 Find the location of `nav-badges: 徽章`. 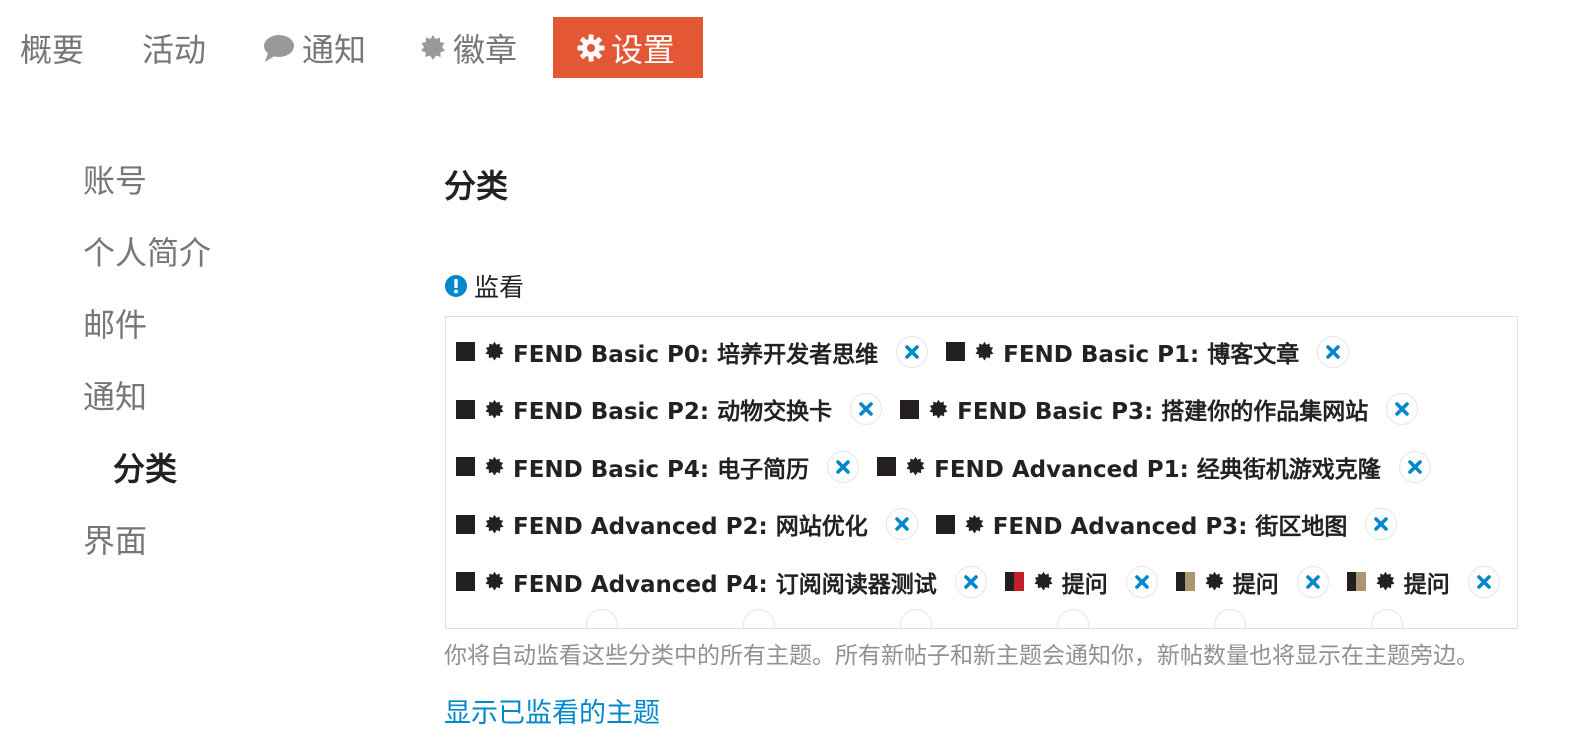

nav-badges: 徽章 is located at coordinates (486, 47).